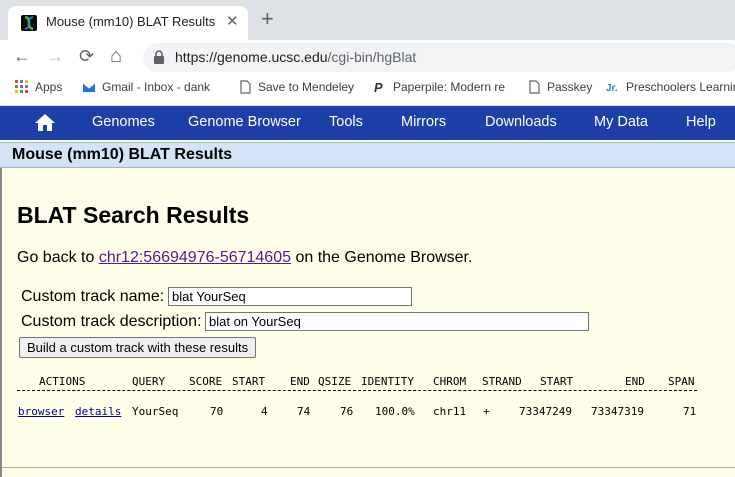 The image size is (735, 477). I want to click on paperpile-icon: P, so click(378, 87).